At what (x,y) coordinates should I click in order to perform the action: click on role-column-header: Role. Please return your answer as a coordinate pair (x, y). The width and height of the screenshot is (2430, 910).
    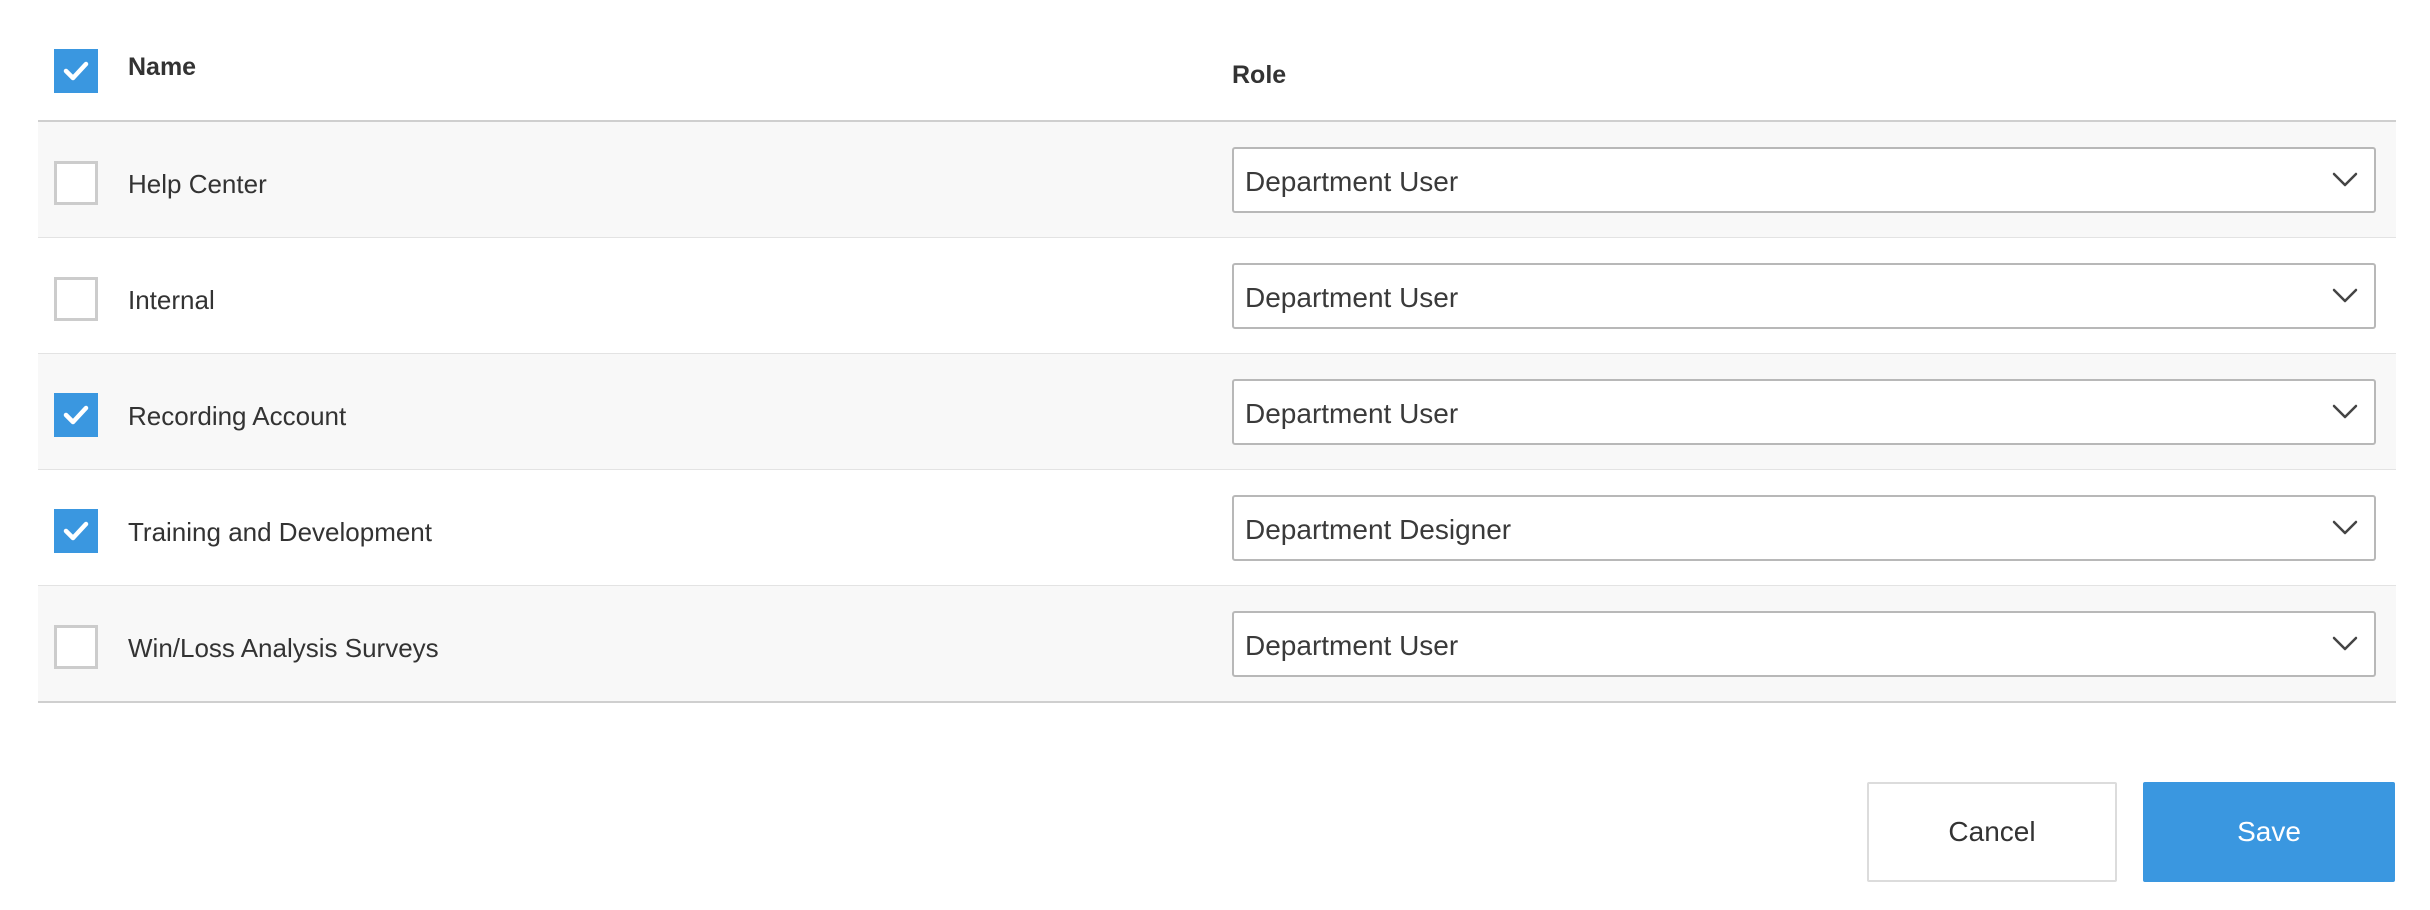
    Looking at the image, I should click on (1259, 75).